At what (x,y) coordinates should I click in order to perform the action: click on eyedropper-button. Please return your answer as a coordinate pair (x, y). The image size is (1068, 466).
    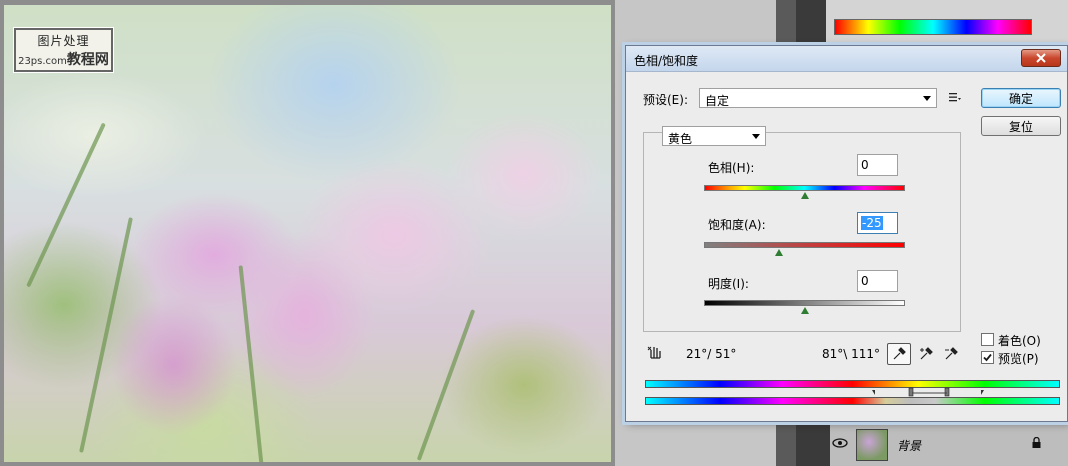
    Looking at the image, I should click on (899, 354).